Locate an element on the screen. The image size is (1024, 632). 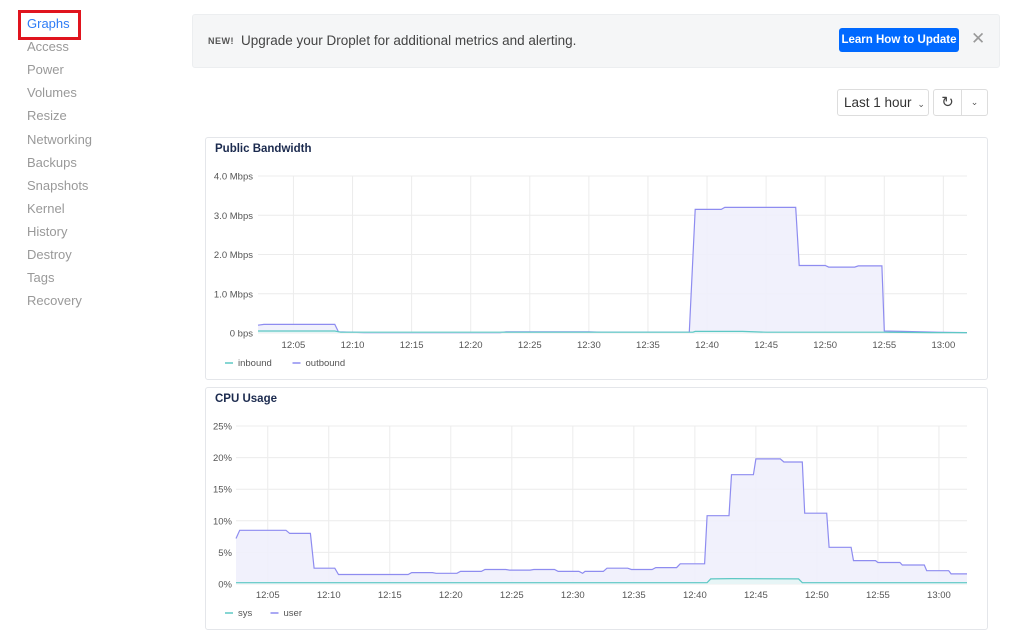
sidebar-item-destroy: Destroy is located at coordinates (49, 254).